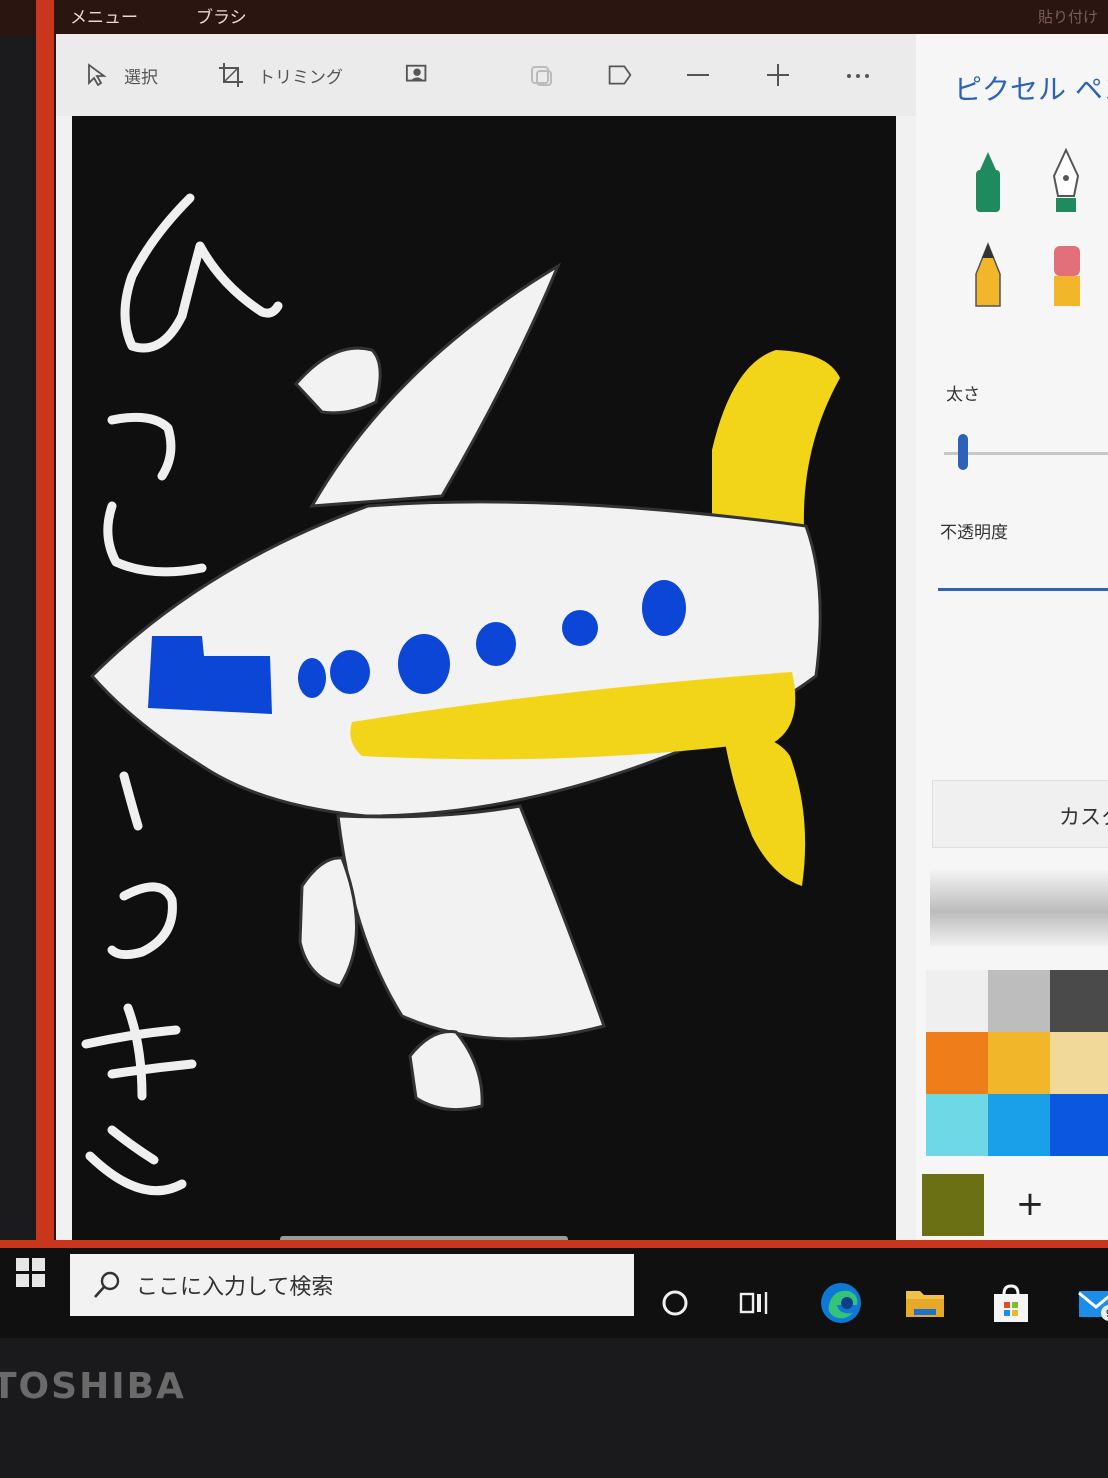 The width and height of the screenshot is (1108, 1478). Describe the element at coordinates (542, 75) in the screenshot. I see `sticker-icon` at that location.